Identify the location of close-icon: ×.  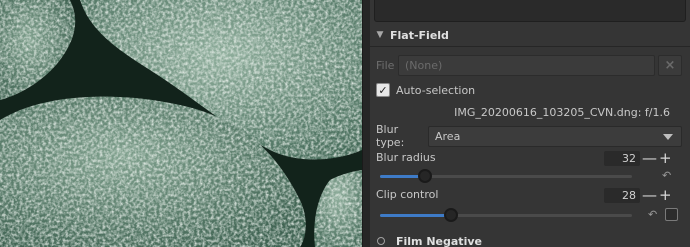
(670, 65).